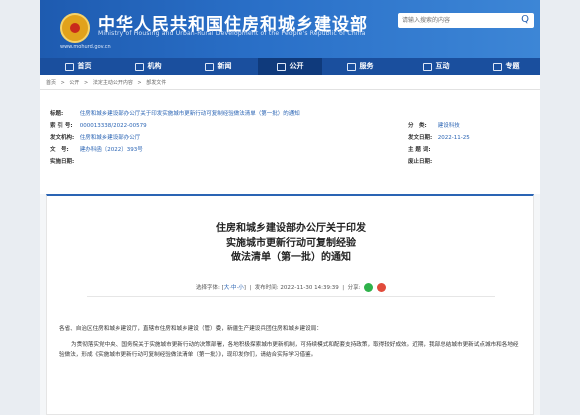 This screenshot has width=580, height=415. I want to click on nav-item-news: 新闻, so click(218, 66).